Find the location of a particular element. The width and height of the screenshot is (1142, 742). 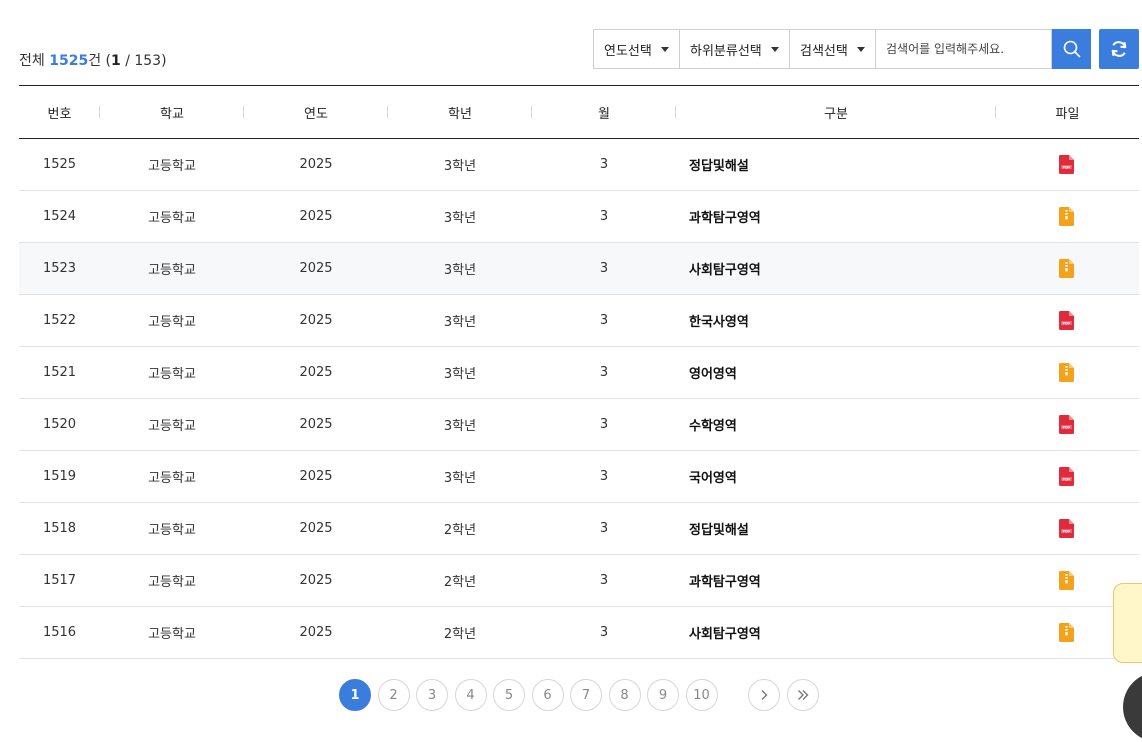

header-year: 연도 is located at coordinates (316, 112).